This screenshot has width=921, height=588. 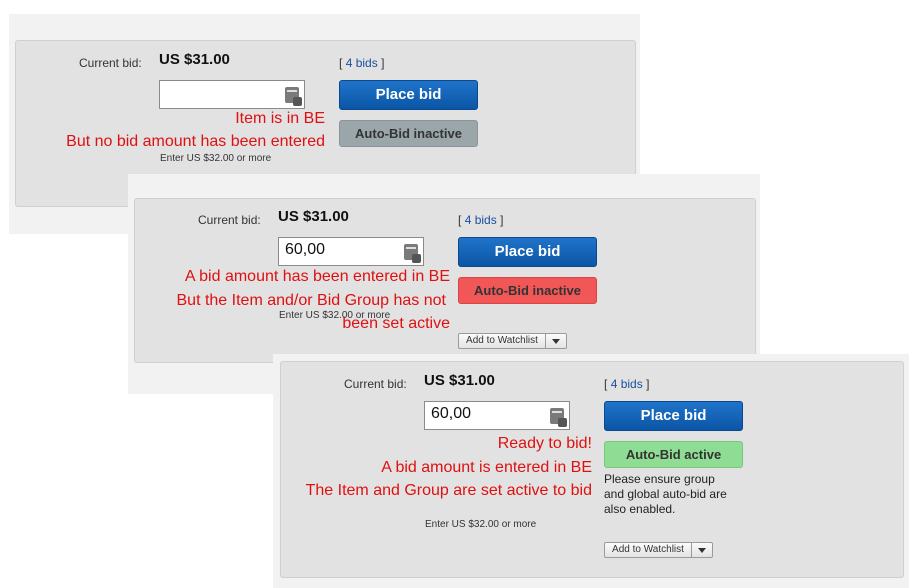 What do you see at coordinates (640, 509) in the screenshot?
I see `note-line: also enabled.` at bounding box center [640, 509].